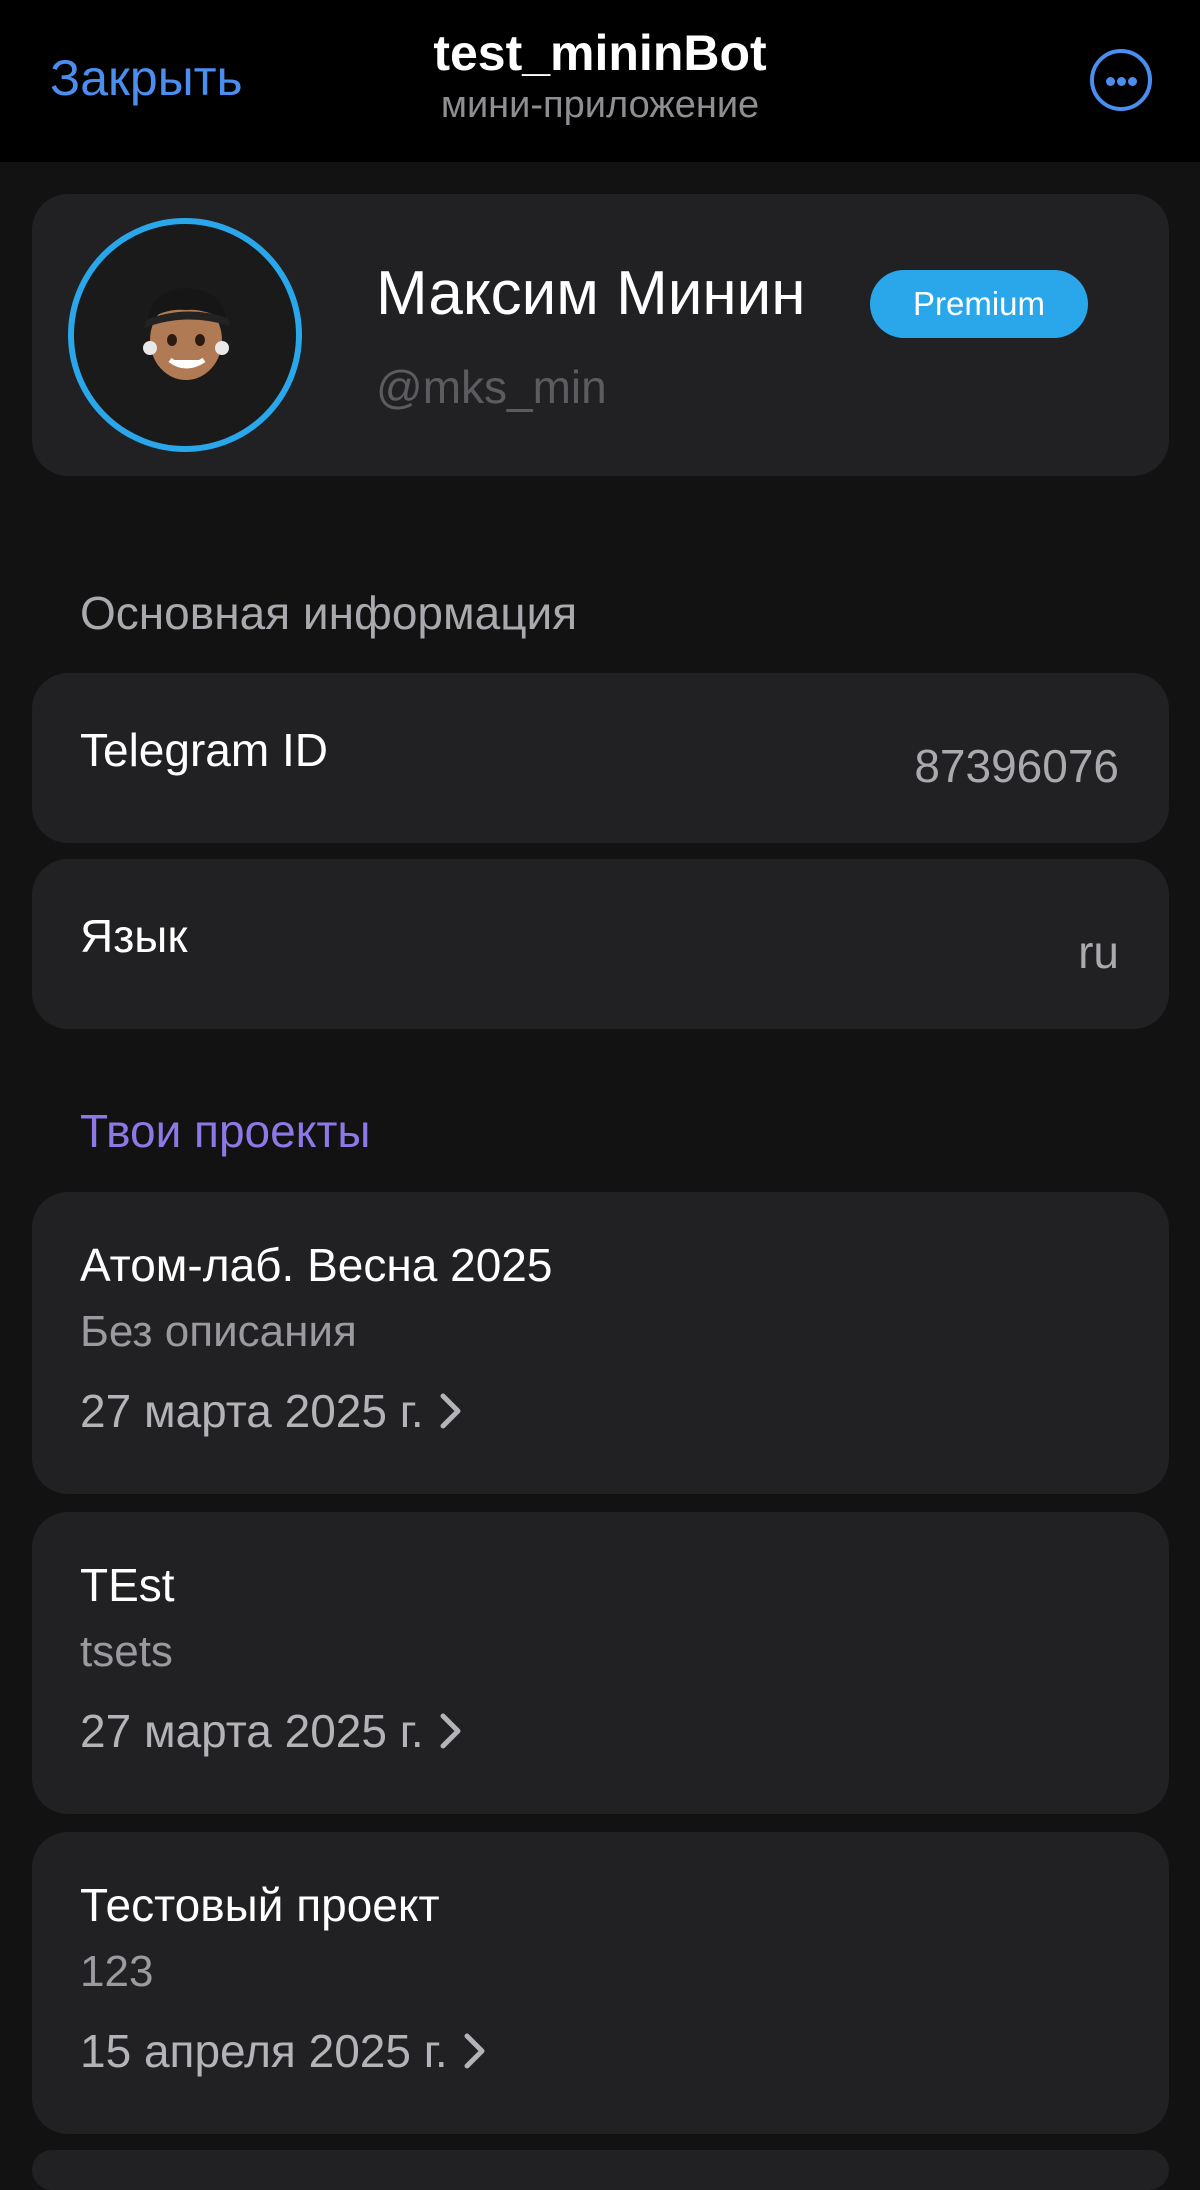  I want to click on project-date-link: 15 апреля 2025 г., so click(284, 2051).